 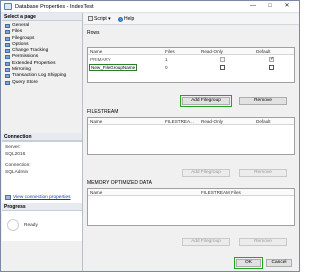 What do you see at coordinates (17, 32) in the screenshot?
I see `sidebar-item-label: Files` at bounding box center [17, 32].